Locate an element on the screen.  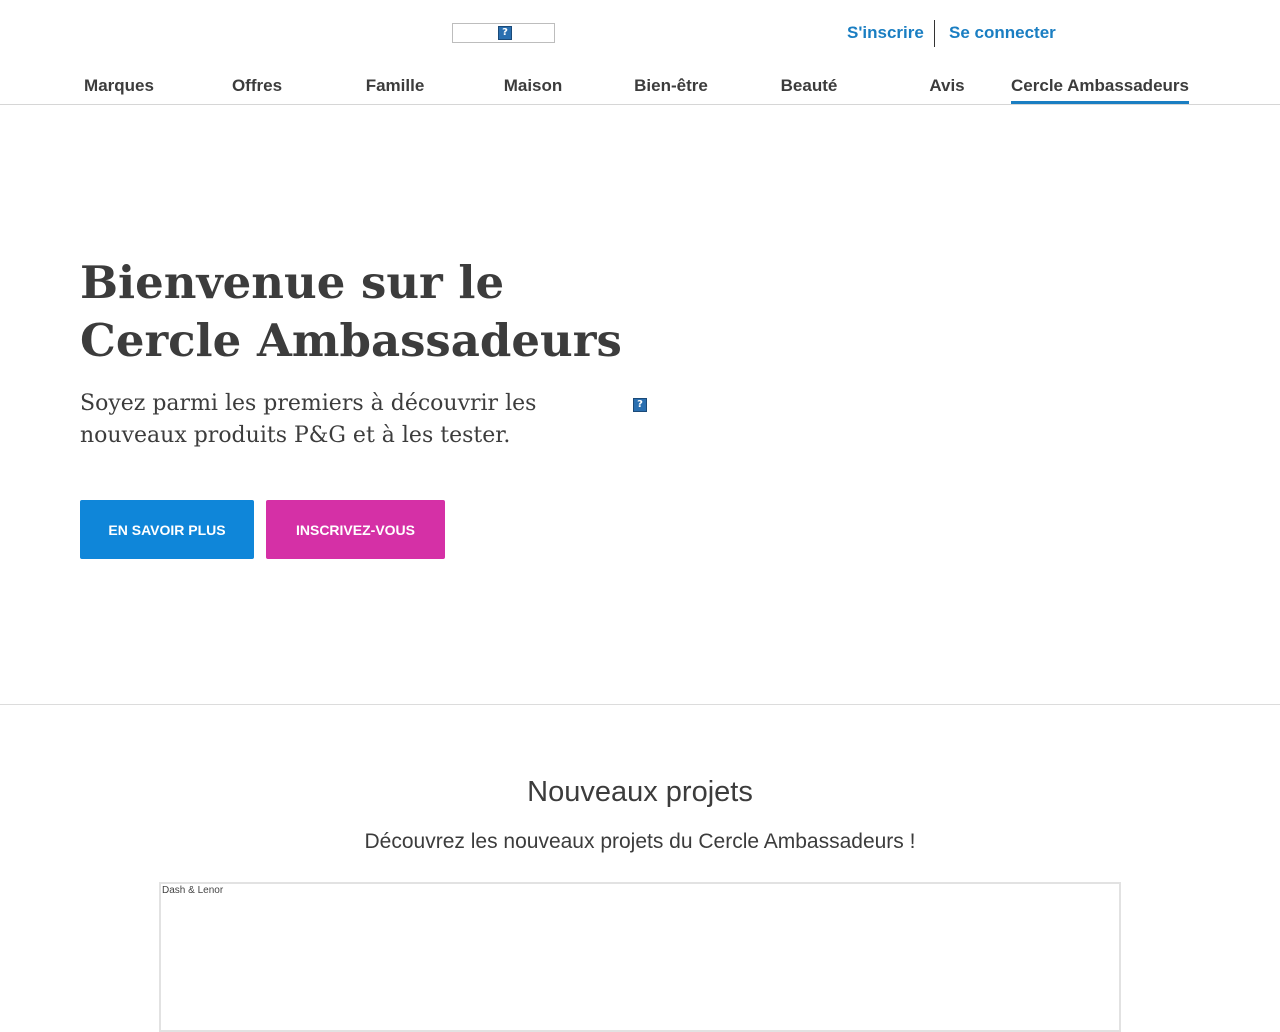
site-logo: ? is located at coordinates (503, 33).